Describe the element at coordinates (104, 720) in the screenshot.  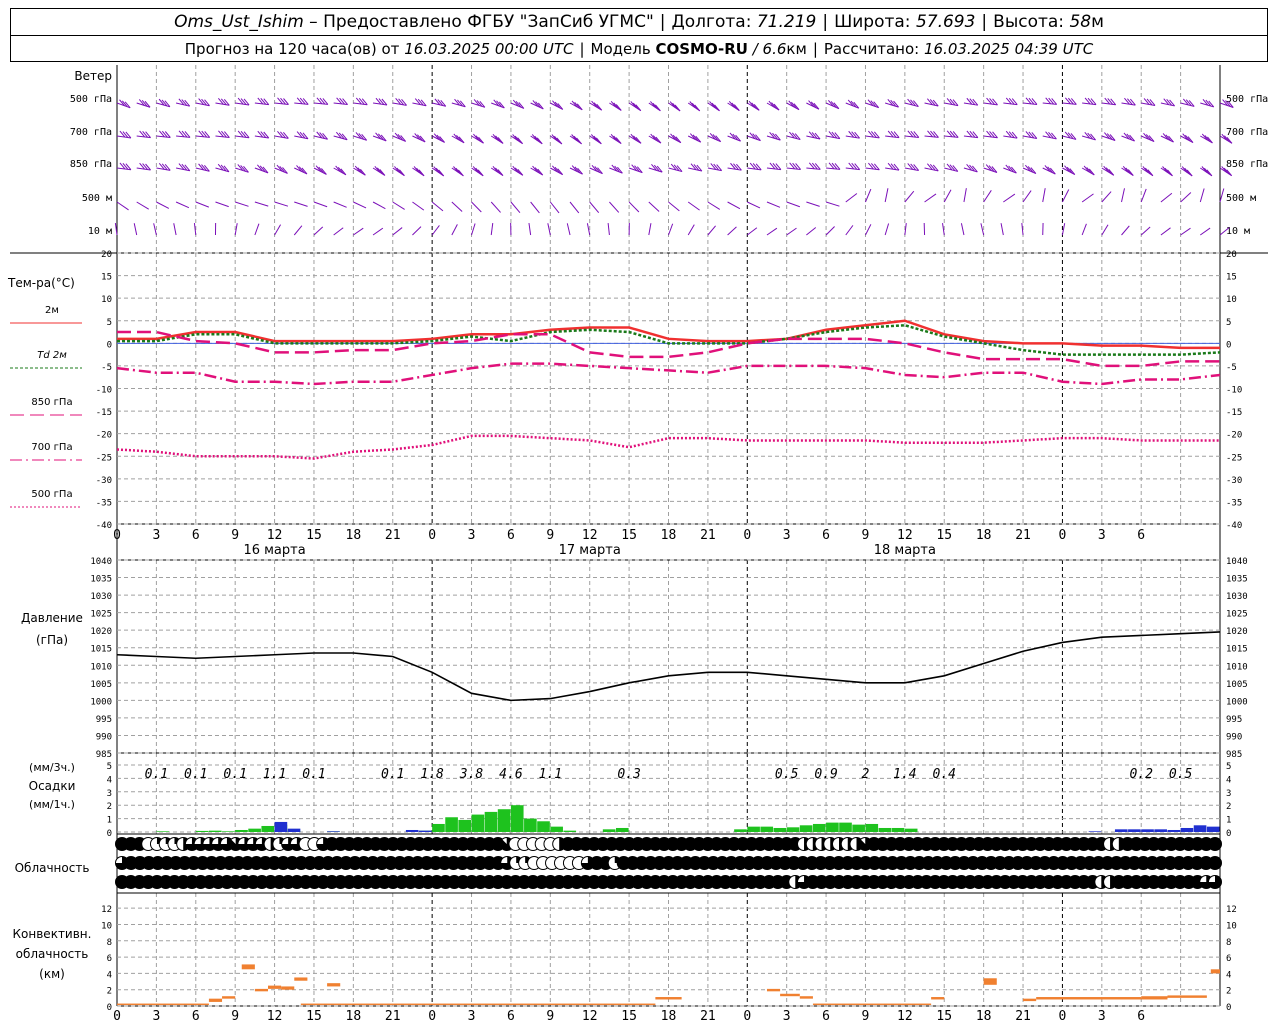
I see `pressure-ytick: 995` at that location.